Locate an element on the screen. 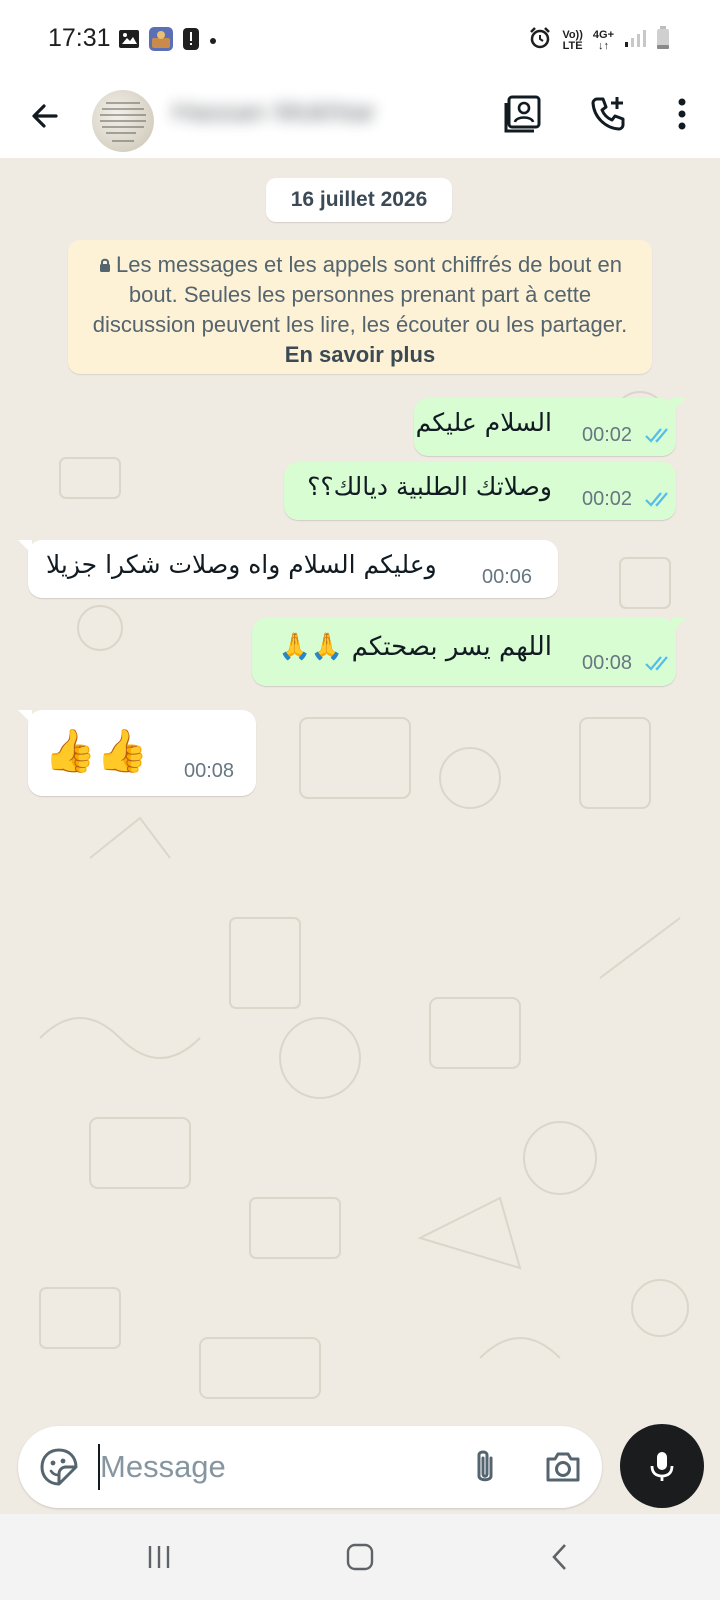 Image resolution: width=720 pixels, height=1600 pixels. emoji-button is located at coordinates (59, 1467).